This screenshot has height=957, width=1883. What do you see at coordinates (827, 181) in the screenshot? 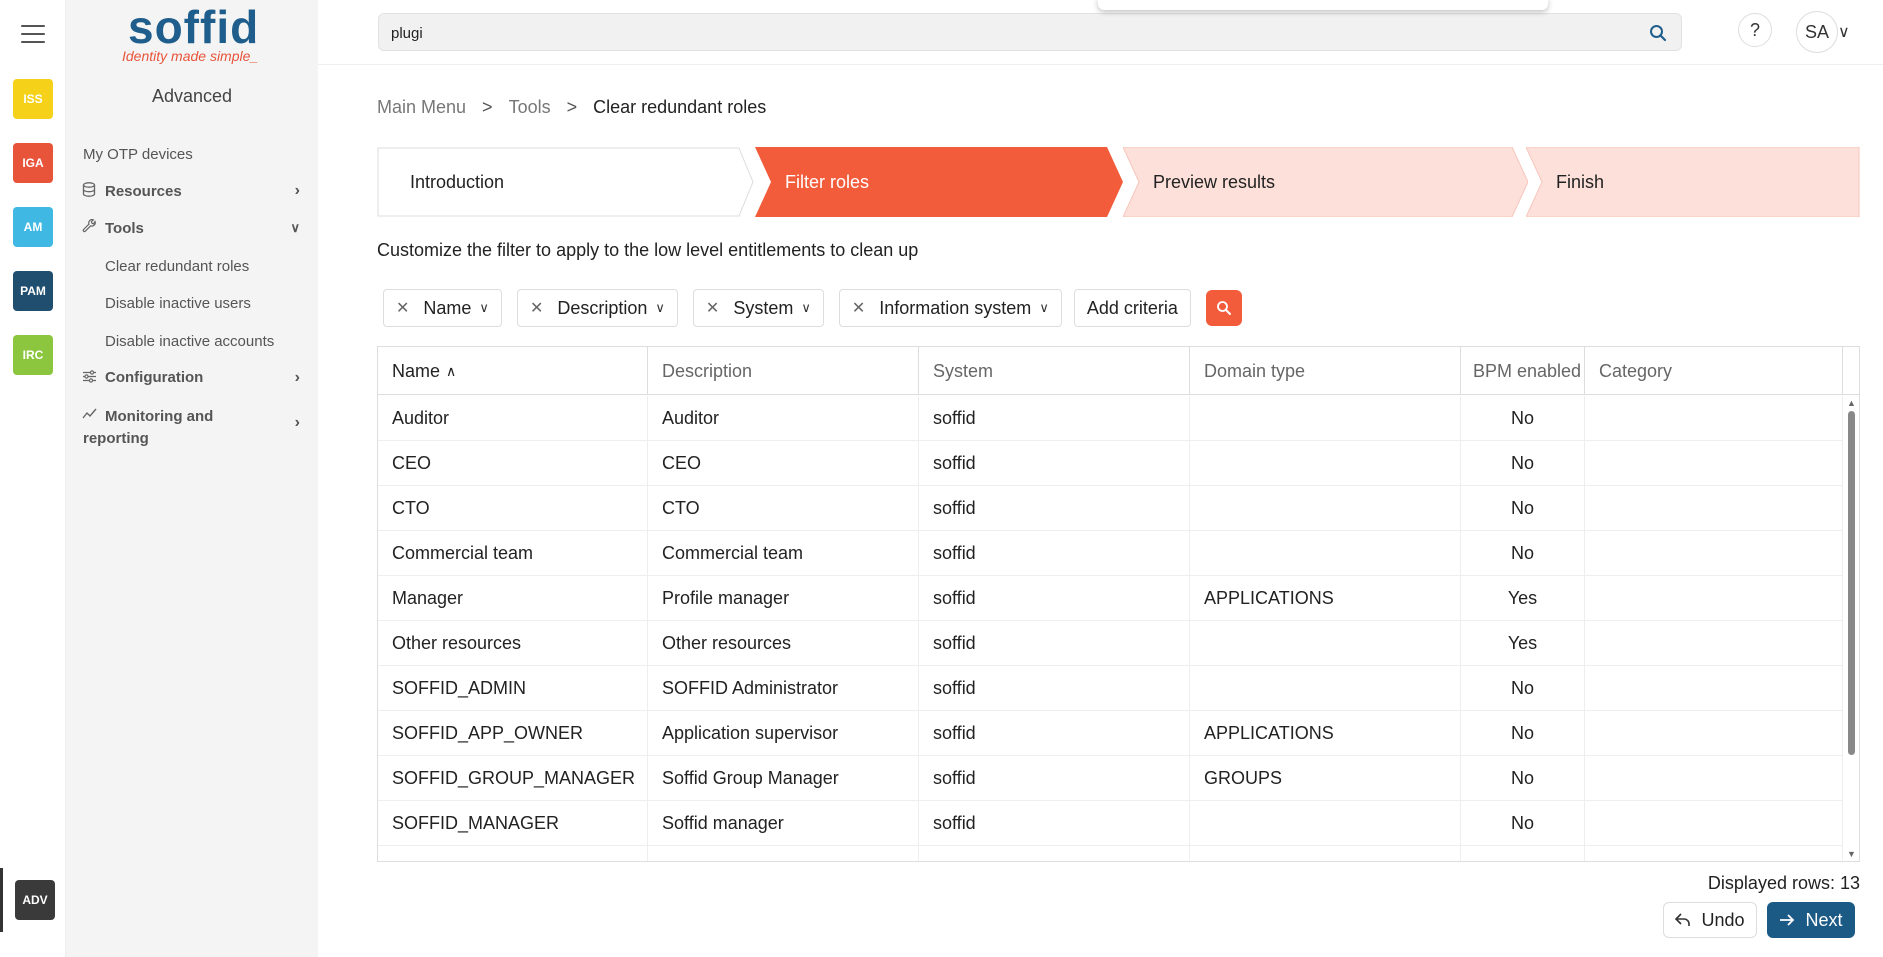
I see `wizard-step-label: Filter roles` at bounding box center [827, 181].